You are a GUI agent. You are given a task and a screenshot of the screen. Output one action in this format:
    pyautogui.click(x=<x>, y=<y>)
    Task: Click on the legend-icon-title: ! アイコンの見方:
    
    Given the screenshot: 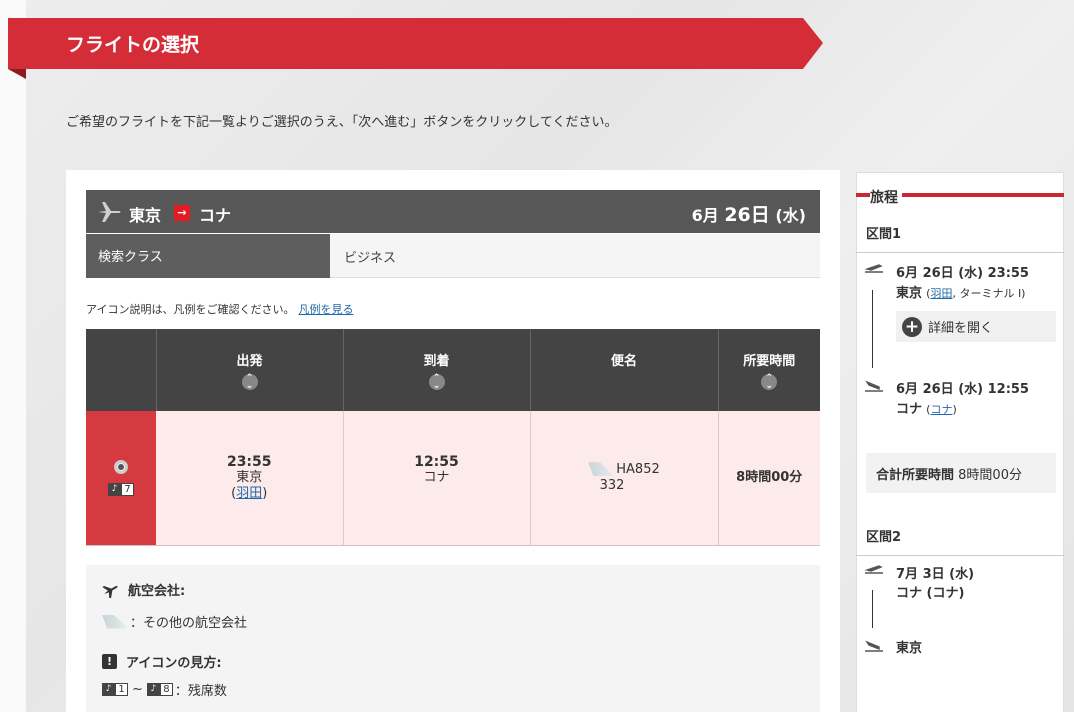 What is the action you would take?
    pyautogui.click(x=162, y=661)
    